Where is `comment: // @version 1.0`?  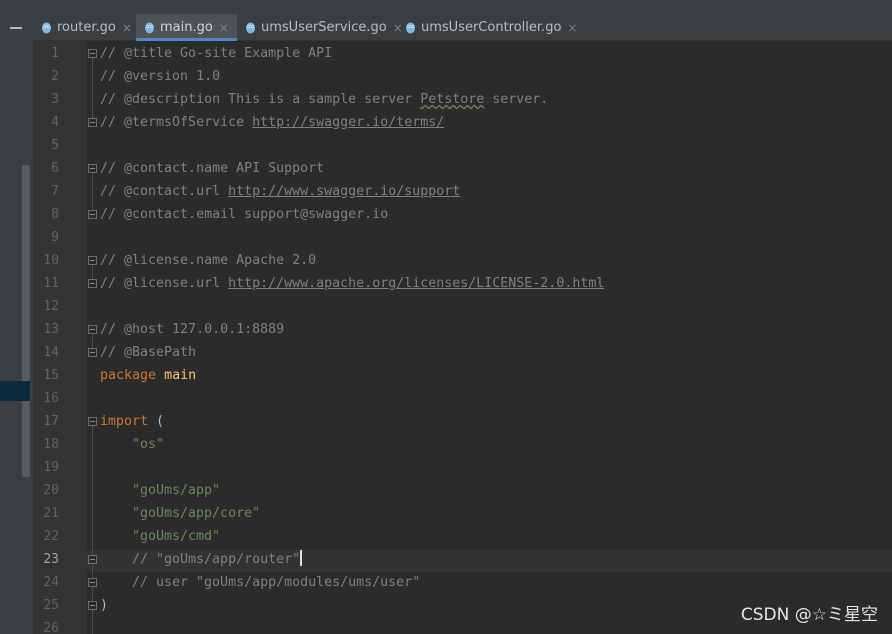 comment: // @version 1.0 is located at coordinates (160, 76).